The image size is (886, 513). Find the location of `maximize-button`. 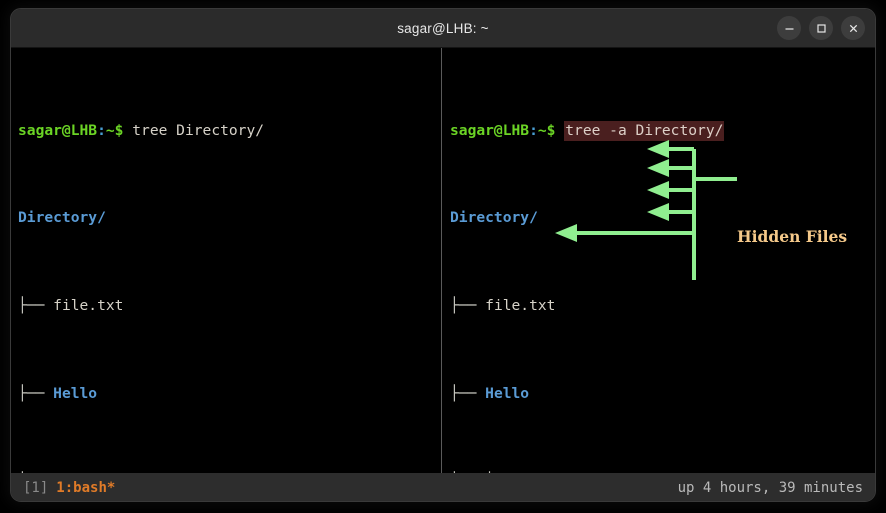

maximize-button is located at coordinates (821, 28).